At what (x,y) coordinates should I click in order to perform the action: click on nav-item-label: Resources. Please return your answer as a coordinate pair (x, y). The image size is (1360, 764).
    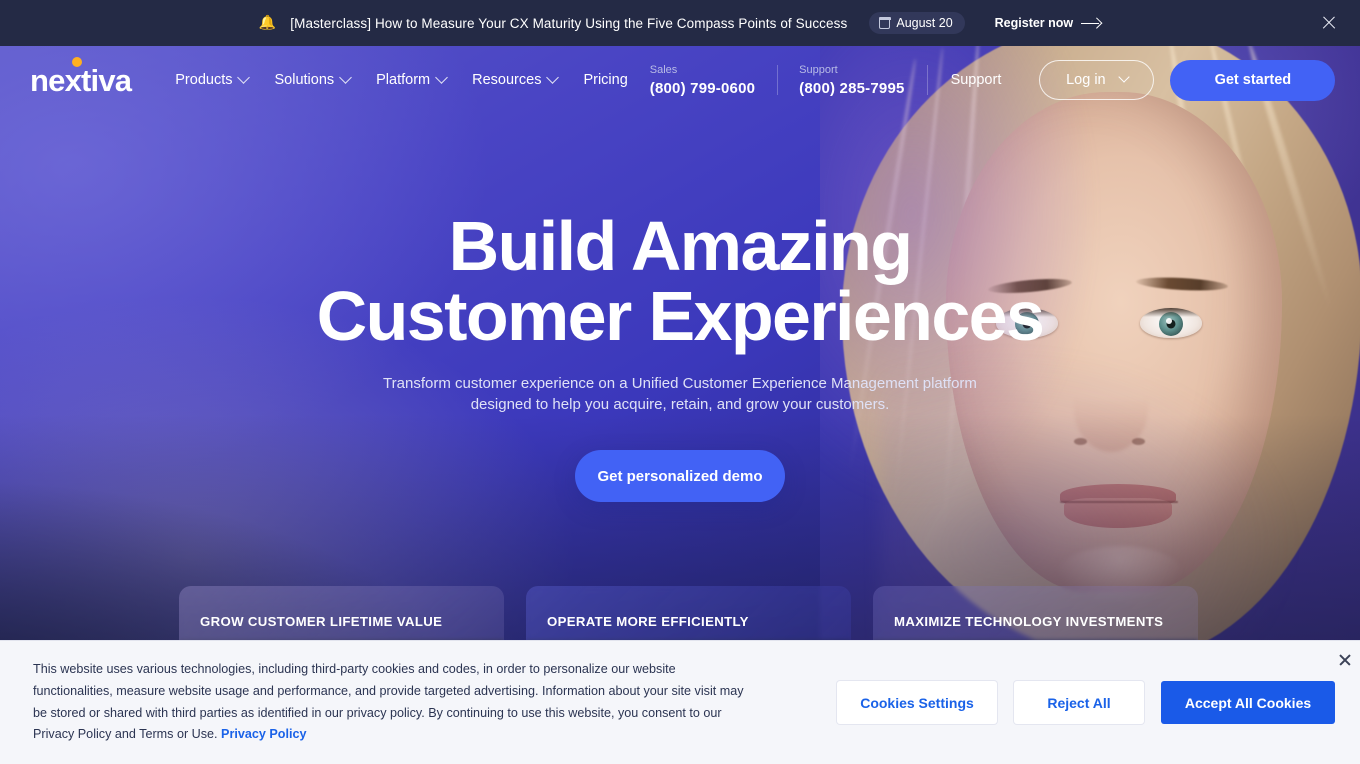
    Looking at the image, I should click on (507, 80).